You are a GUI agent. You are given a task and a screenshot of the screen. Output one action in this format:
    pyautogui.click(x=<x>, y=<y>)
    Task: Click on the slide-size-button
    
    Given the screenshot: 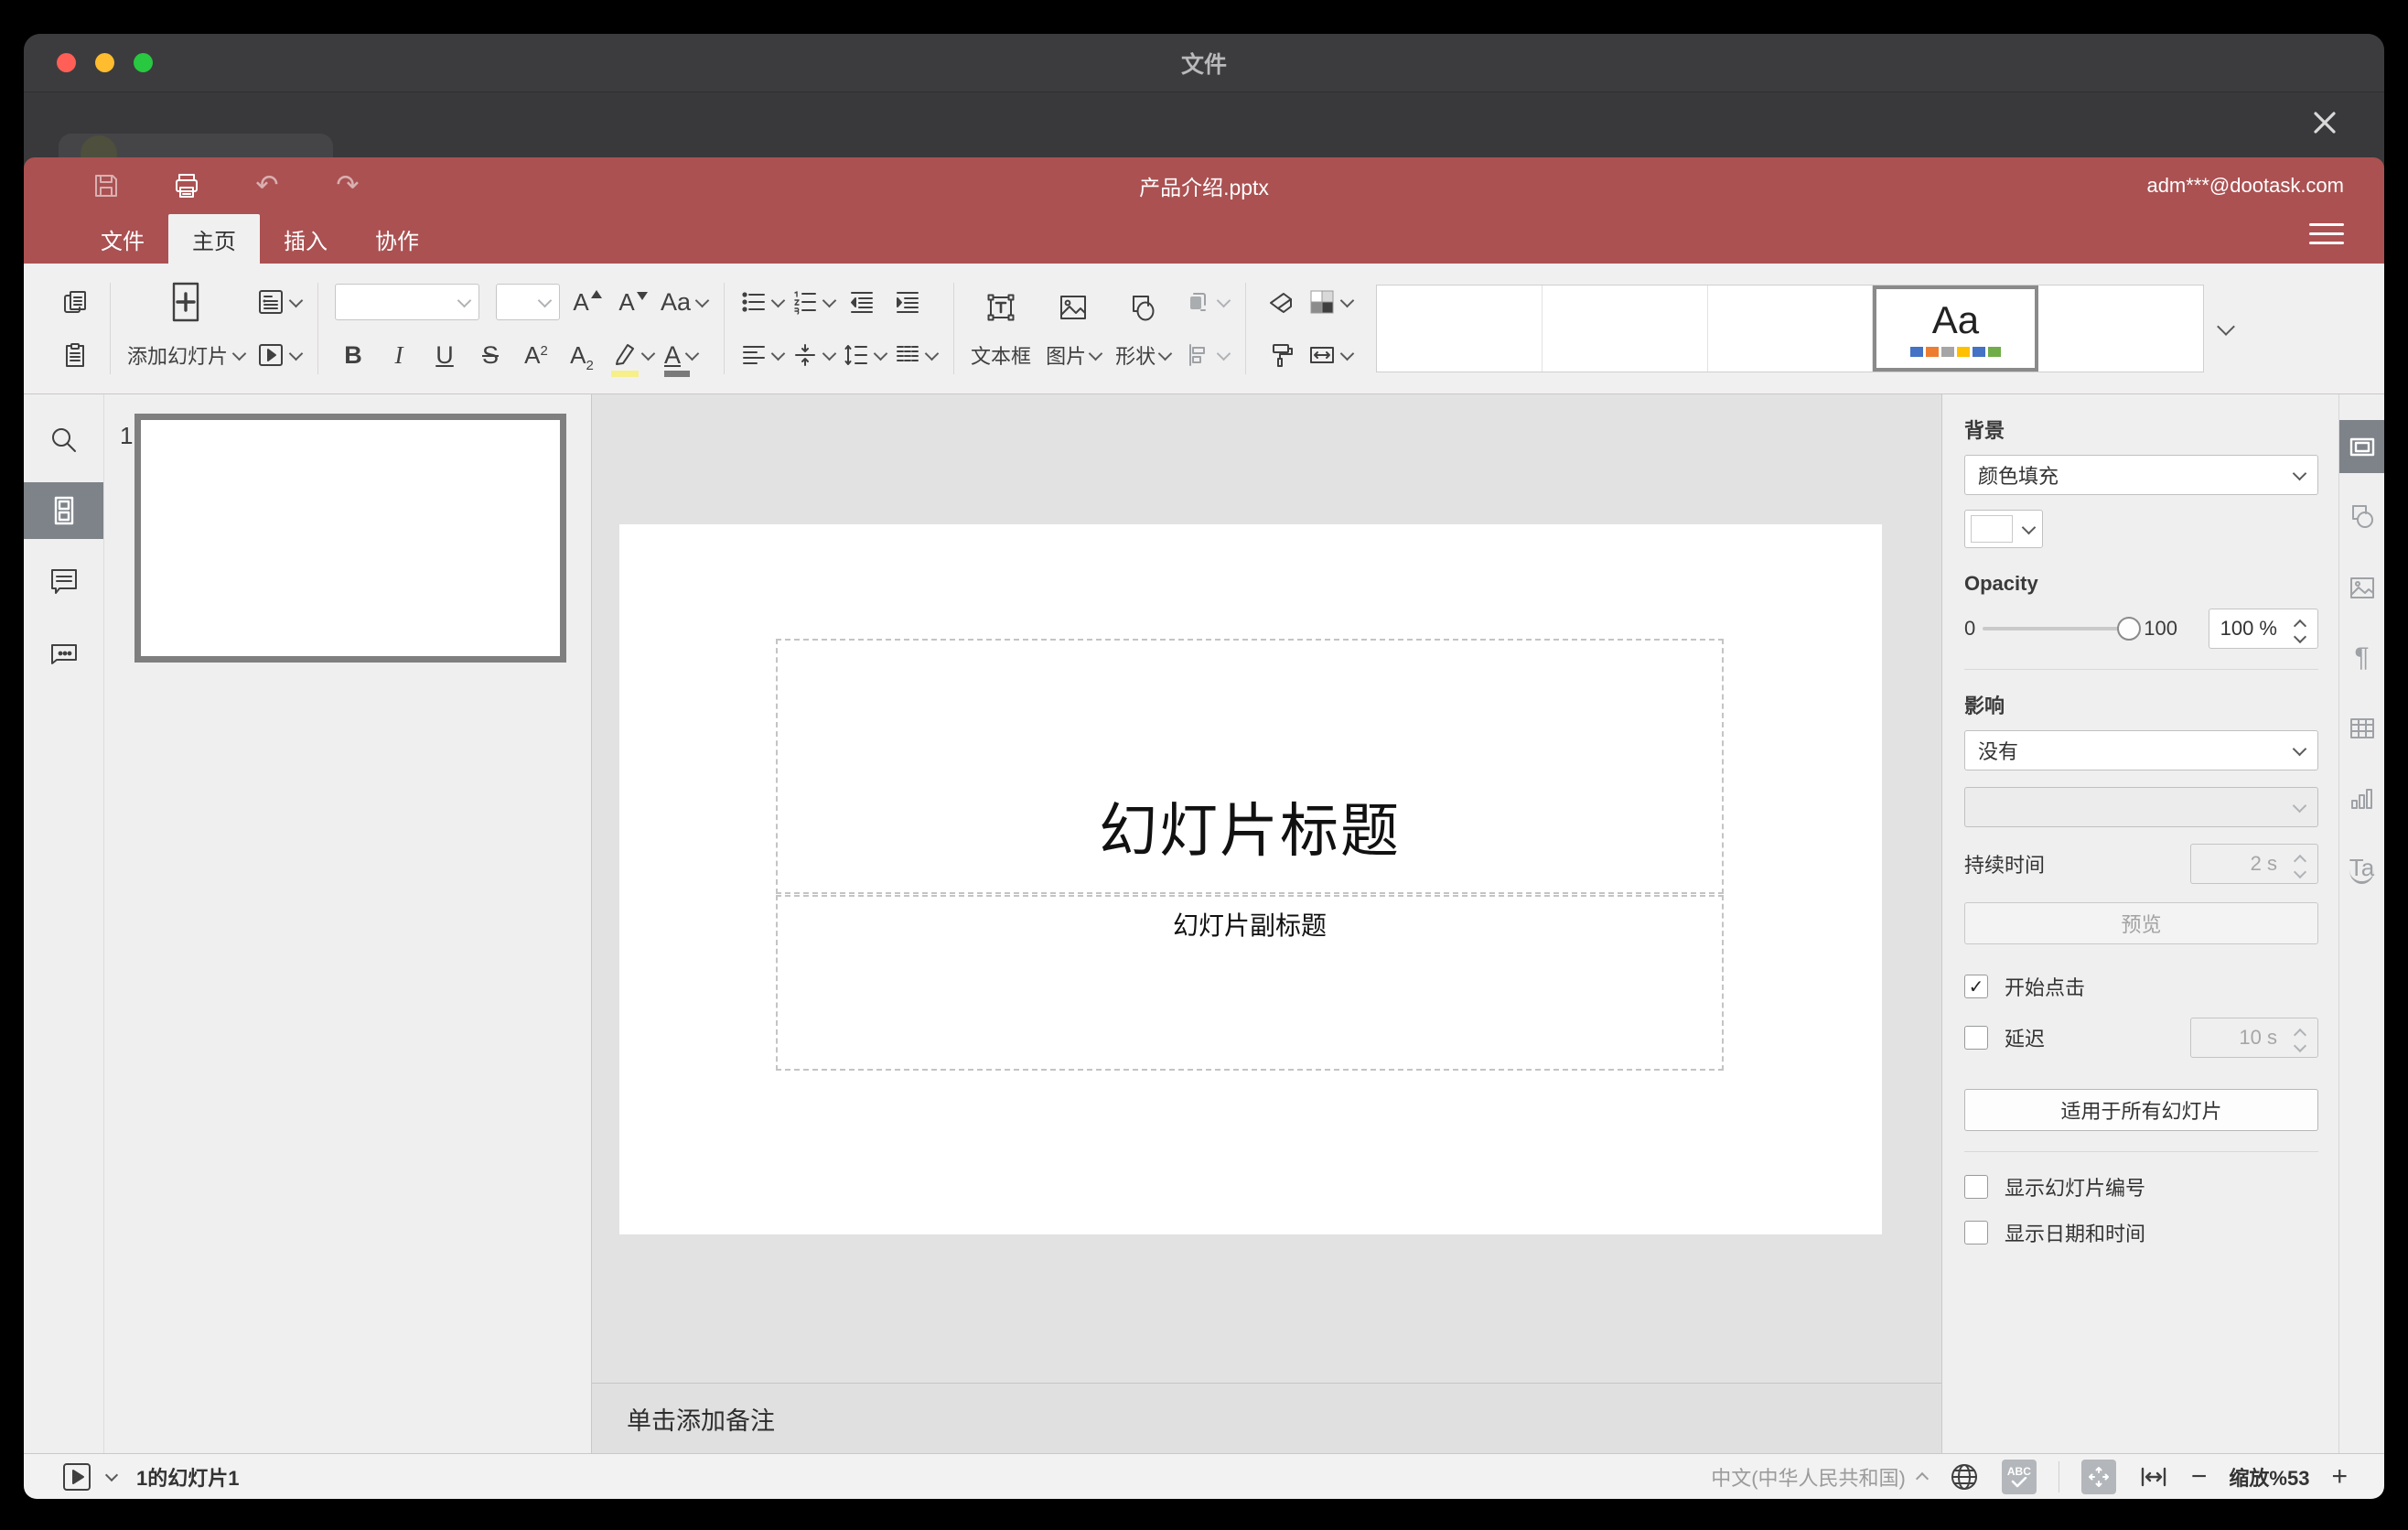 What is the action you would take?
    pyautogui.click(x=1331, y=355)
    